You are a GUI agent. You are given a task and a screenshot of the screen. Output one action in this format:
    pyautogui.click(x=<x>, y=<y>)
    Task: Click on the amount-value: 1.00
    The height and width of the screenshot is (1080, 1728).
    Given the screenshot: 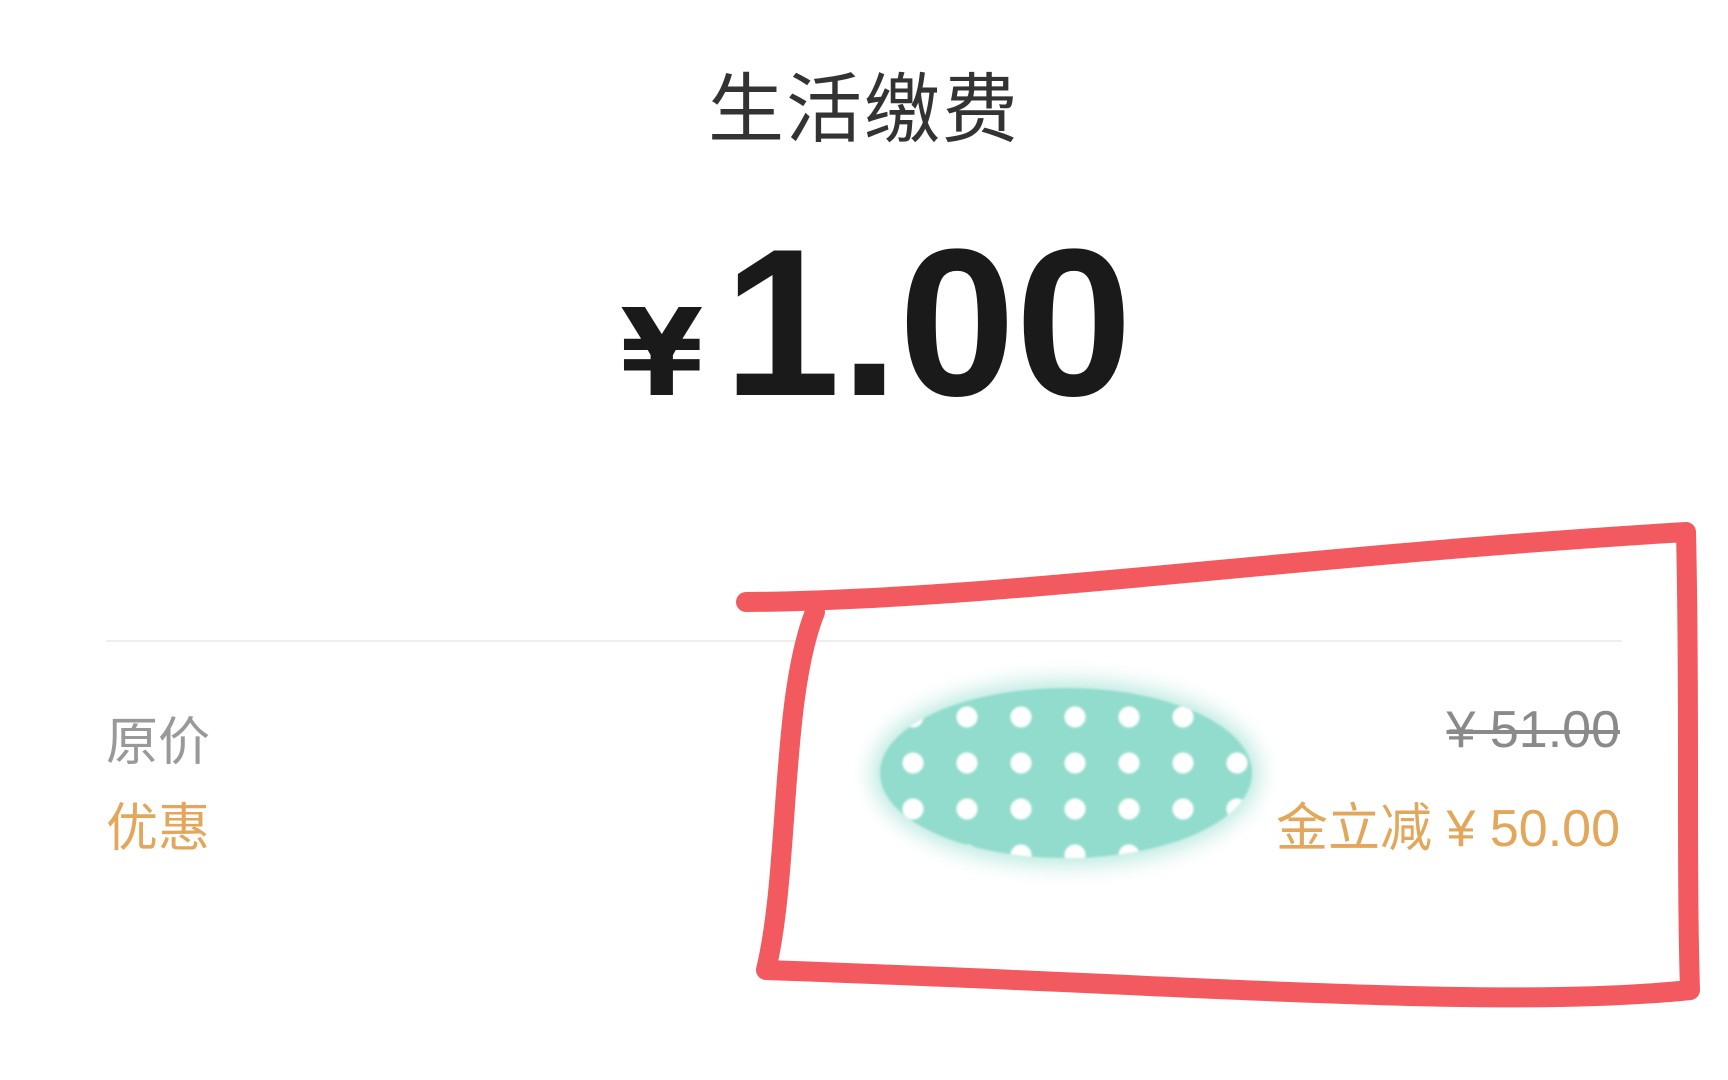 What is the action you would take?
    pyautogui.click(x=928, y=322)
    